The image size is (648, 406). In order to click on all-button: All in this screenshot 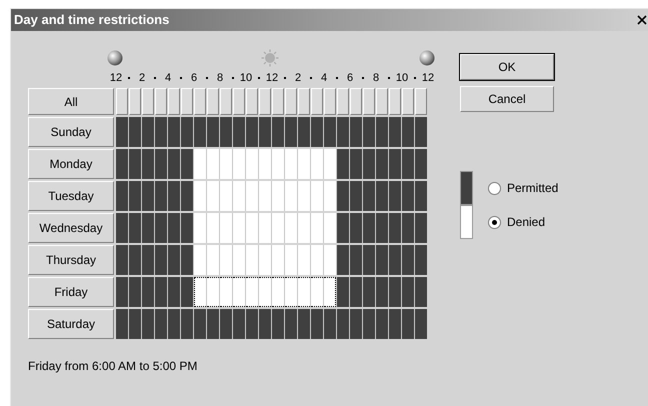, I will do `click(71, 101)`.